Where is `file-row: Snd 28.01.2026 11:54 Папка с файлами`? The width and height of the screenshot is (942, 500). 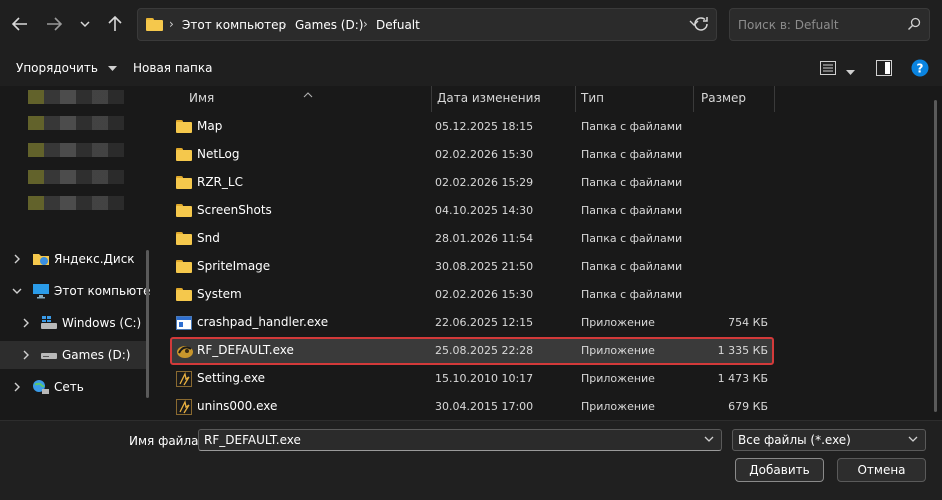 file-row: Snd 28.01.2026 11:54 Папка с файлами is located at coordinates (472, 239).